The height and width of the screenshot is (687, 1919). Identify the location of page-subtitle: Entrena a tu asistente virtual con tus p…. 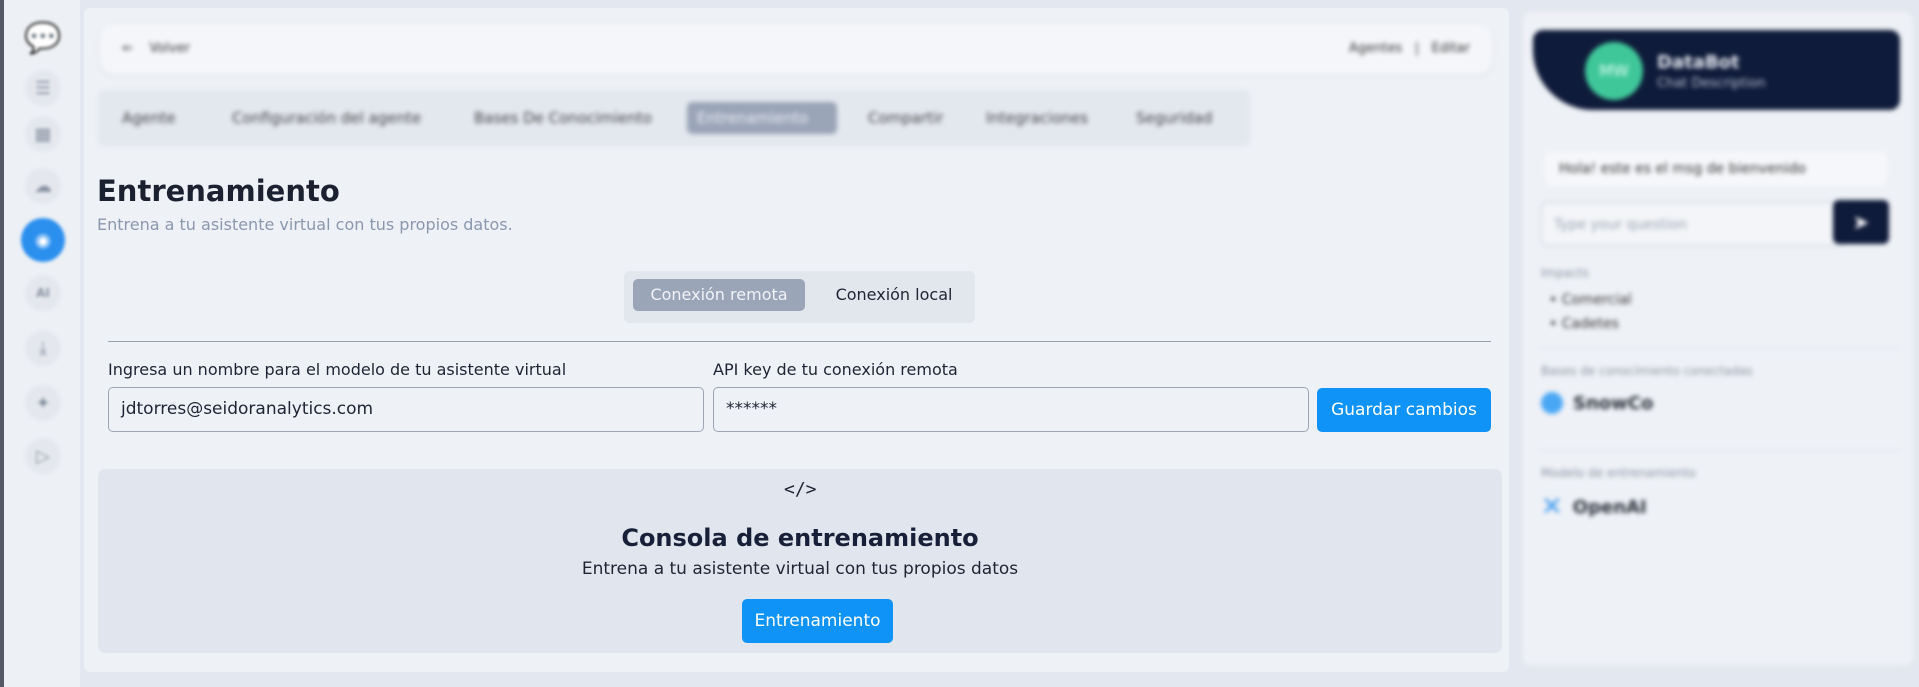
(305, 224).